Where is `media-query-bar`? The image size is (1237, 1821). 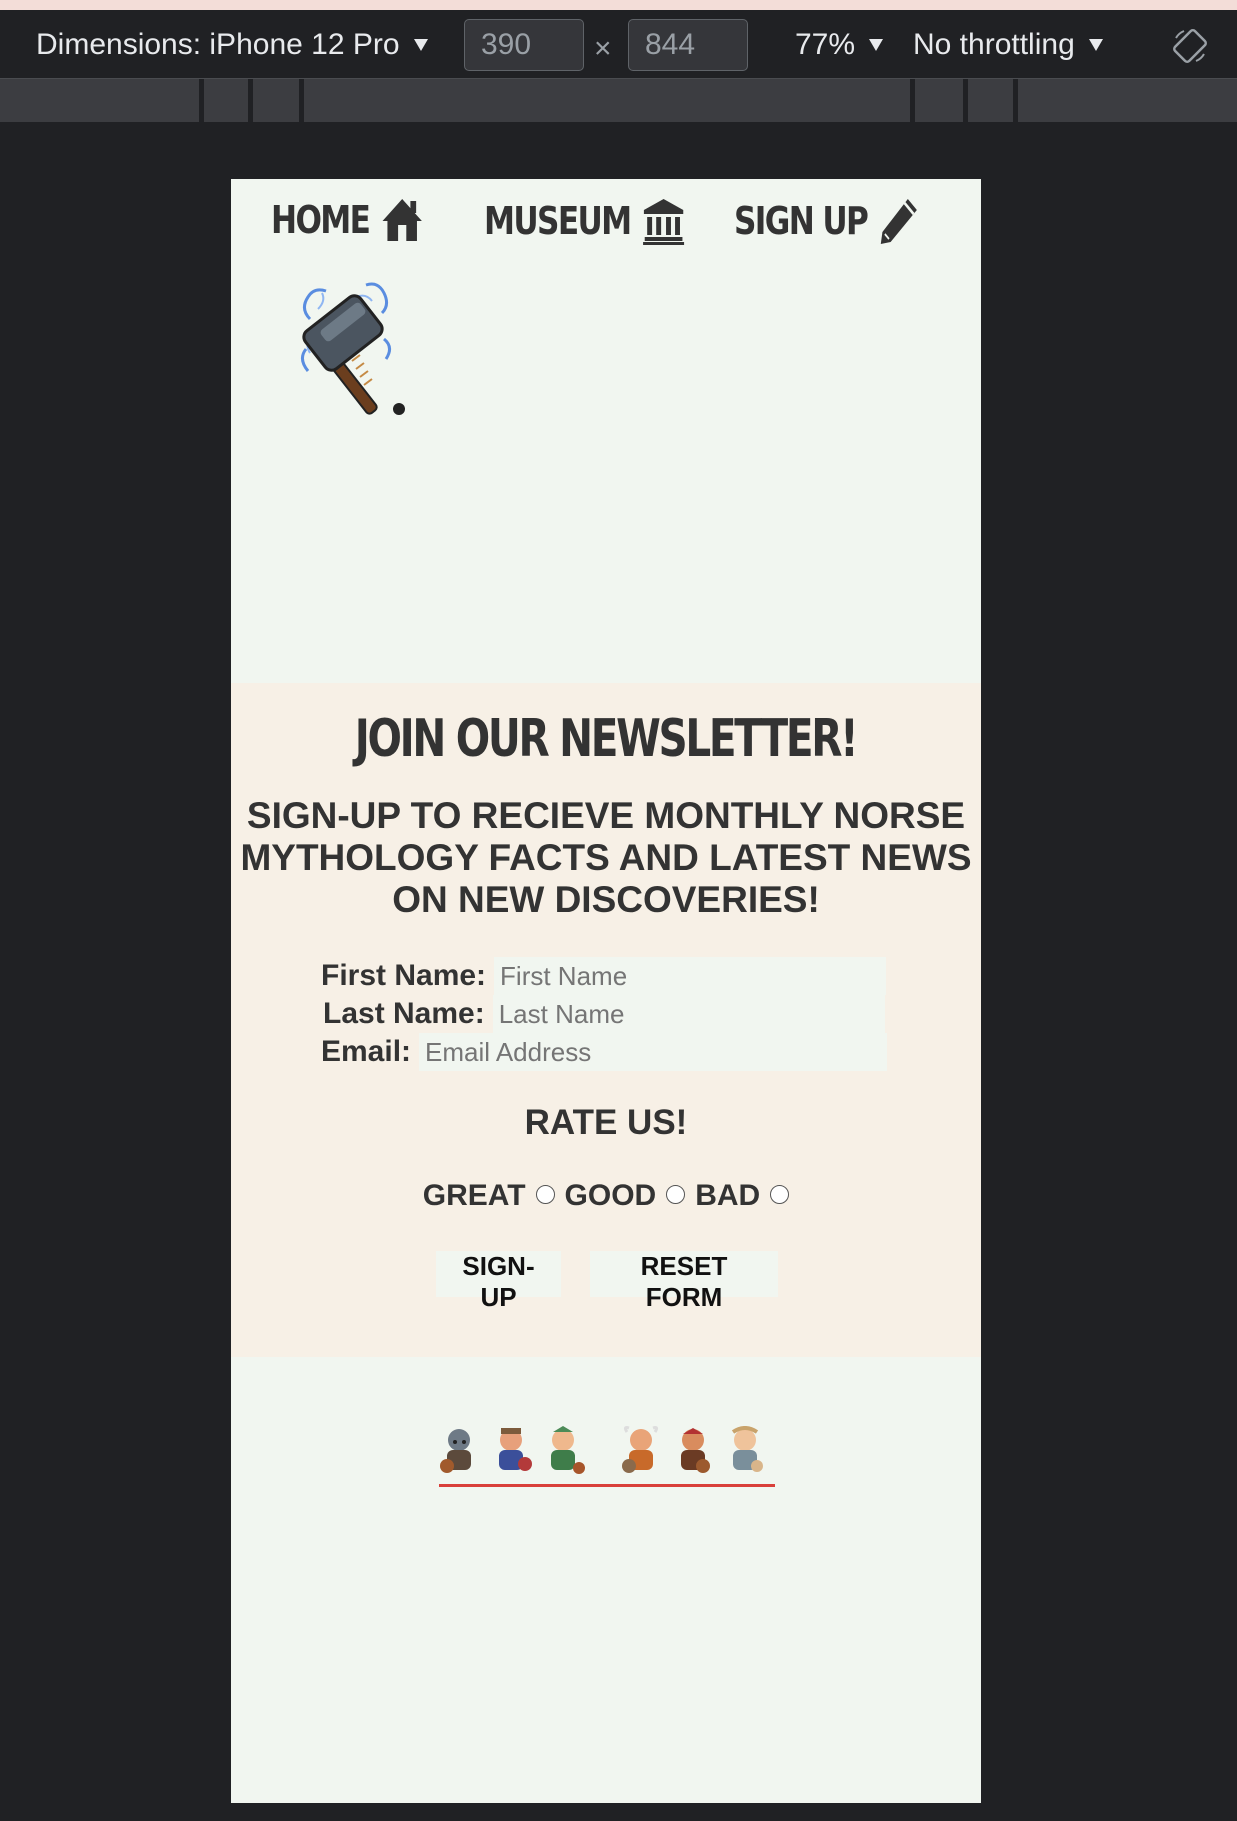 media-query-bar is located at coordinates (618, 100).